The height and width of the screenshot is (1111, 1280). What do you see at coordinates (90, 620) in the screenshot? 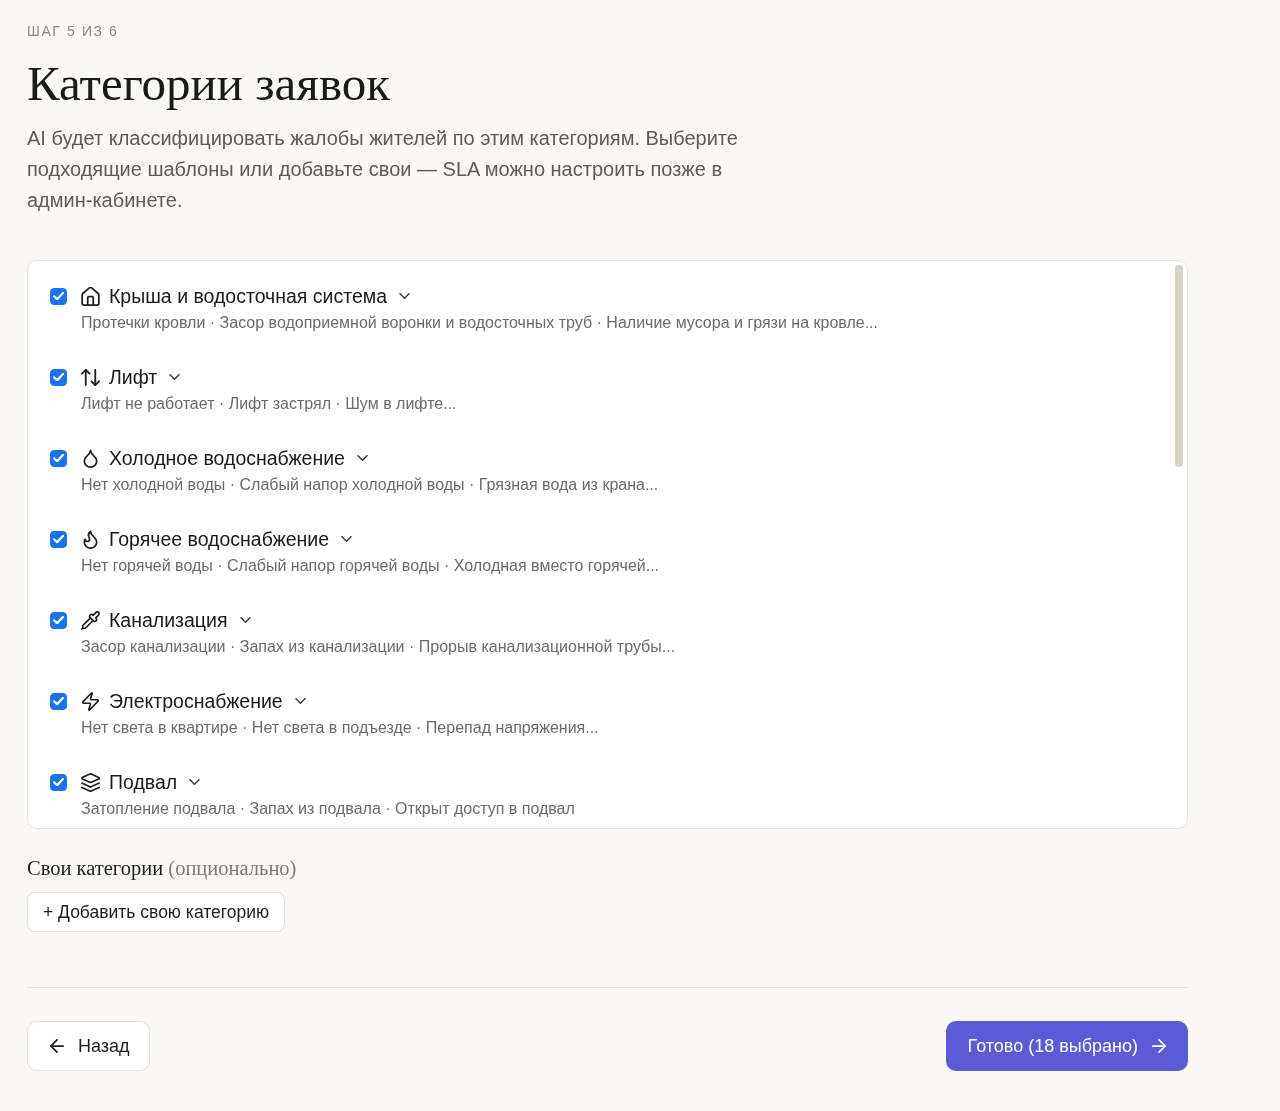
I see `pipette-icon` at bounding box center [90, 620].